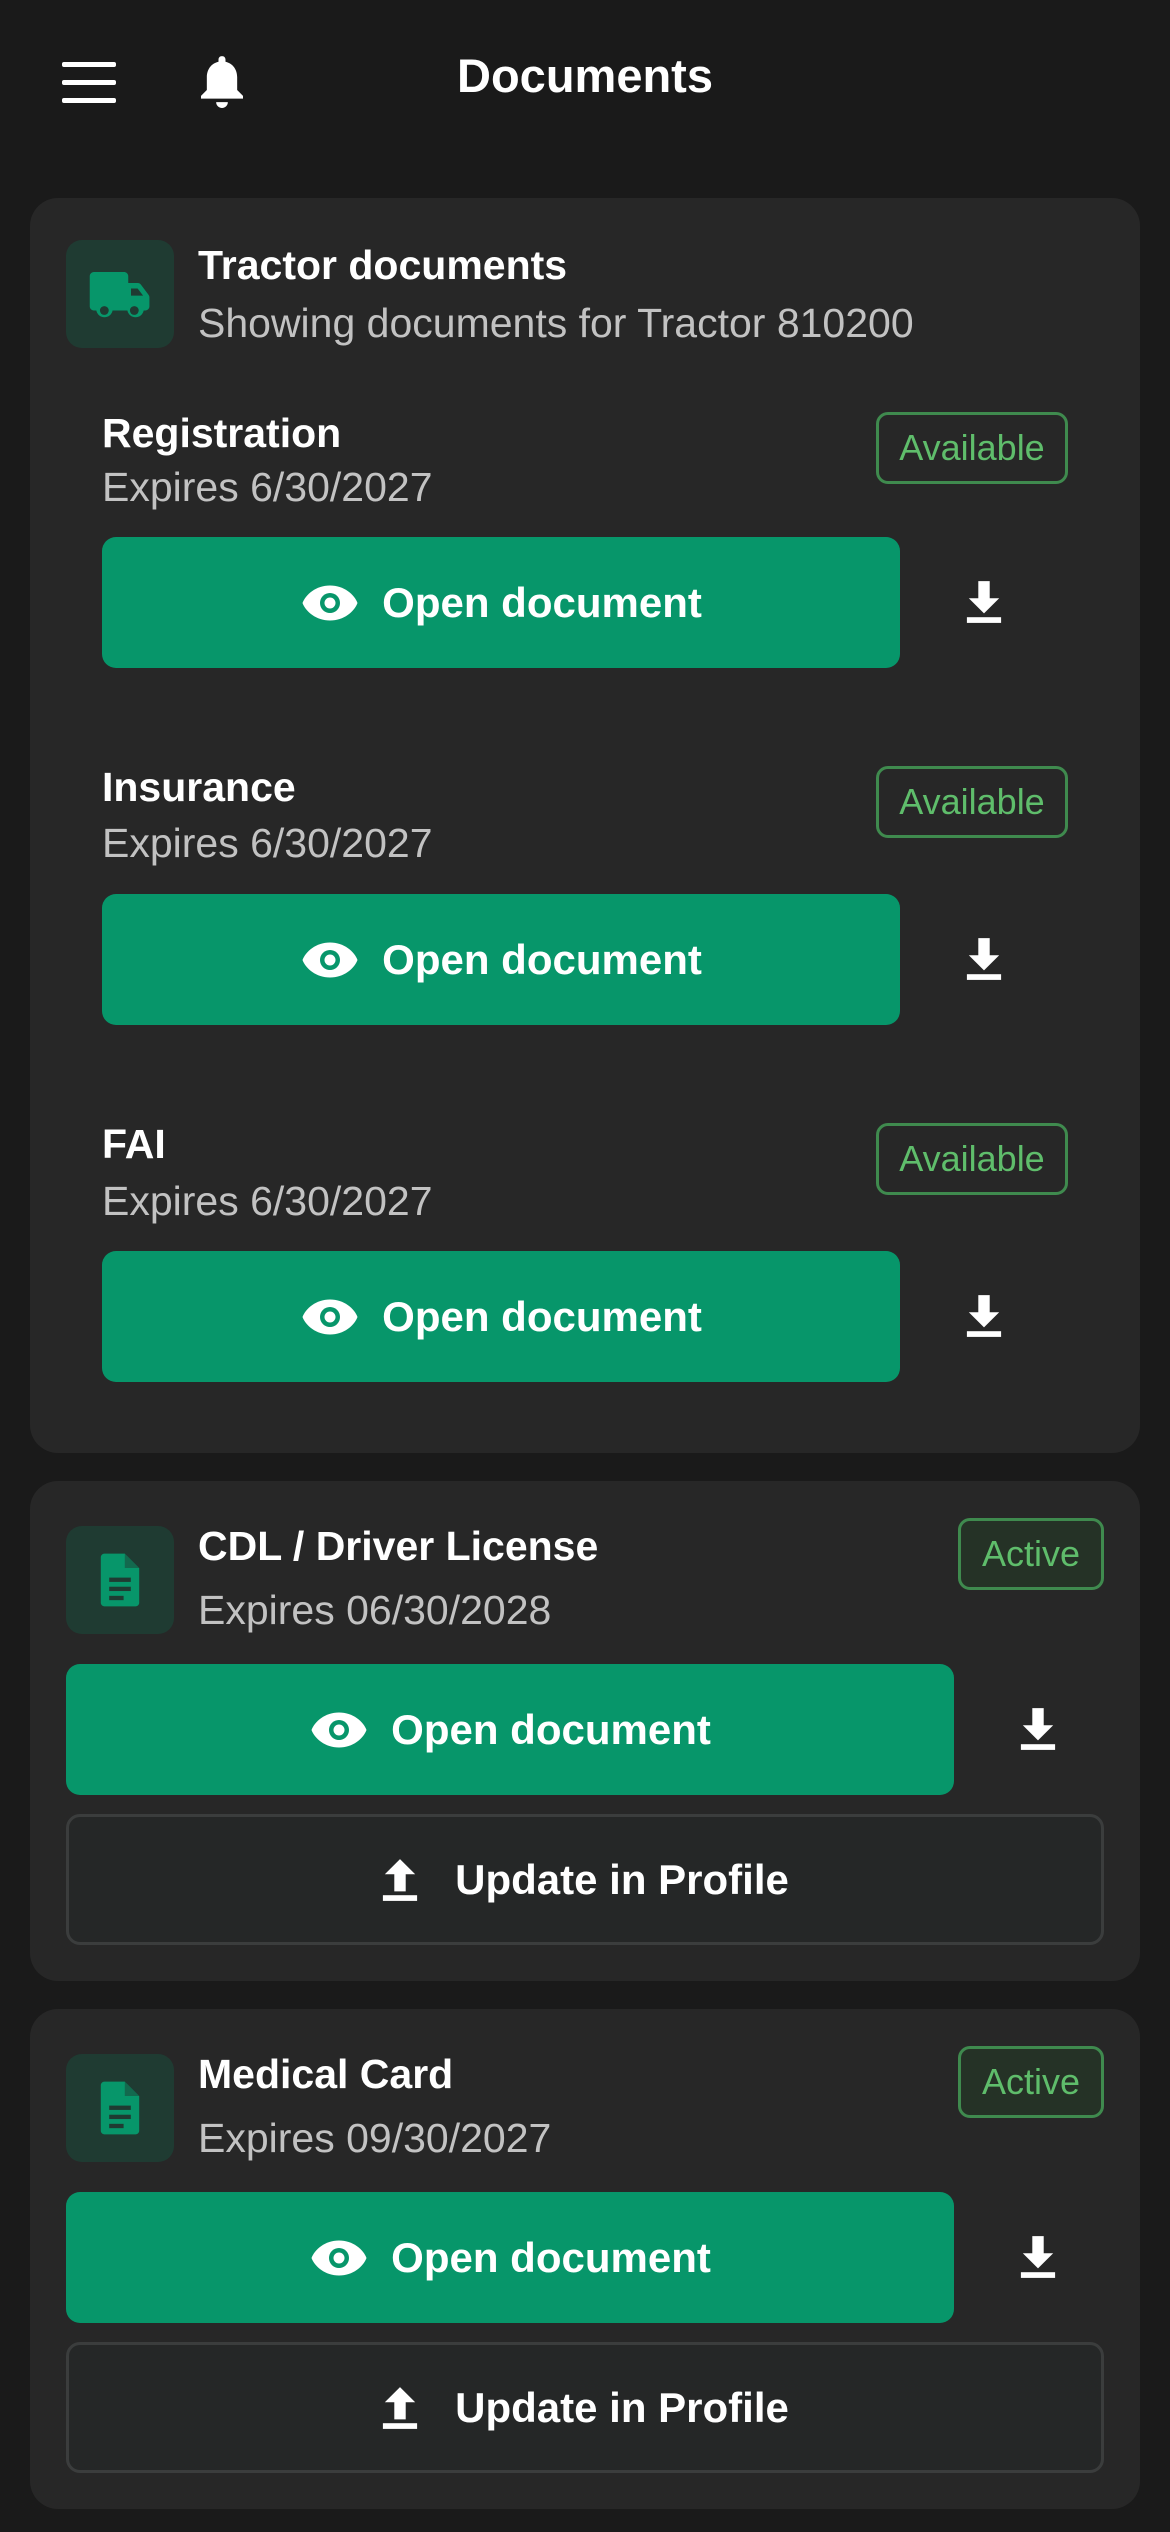  What do you see at coordinates (375, 2138) in the screenshot?
I see `card-expiry: Expires 09/30/2027` at bounding box center [375, 2138].